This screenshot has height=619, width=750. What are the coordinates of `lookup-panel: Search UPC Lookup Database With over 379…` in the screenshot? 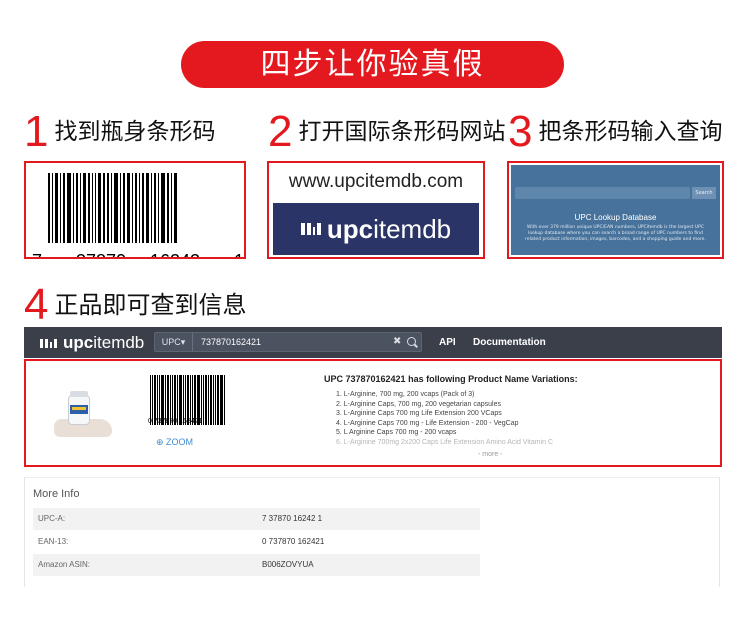 It's located at (615, 210).